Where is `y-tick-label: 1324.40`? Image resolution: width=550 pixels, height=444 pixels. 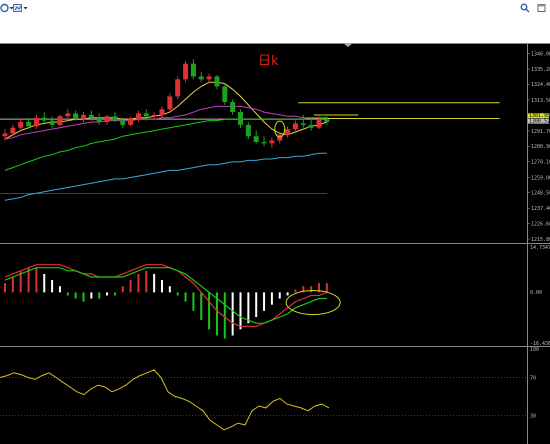 y-tick-label: 1324.40 is located at coordinates (540, 85).